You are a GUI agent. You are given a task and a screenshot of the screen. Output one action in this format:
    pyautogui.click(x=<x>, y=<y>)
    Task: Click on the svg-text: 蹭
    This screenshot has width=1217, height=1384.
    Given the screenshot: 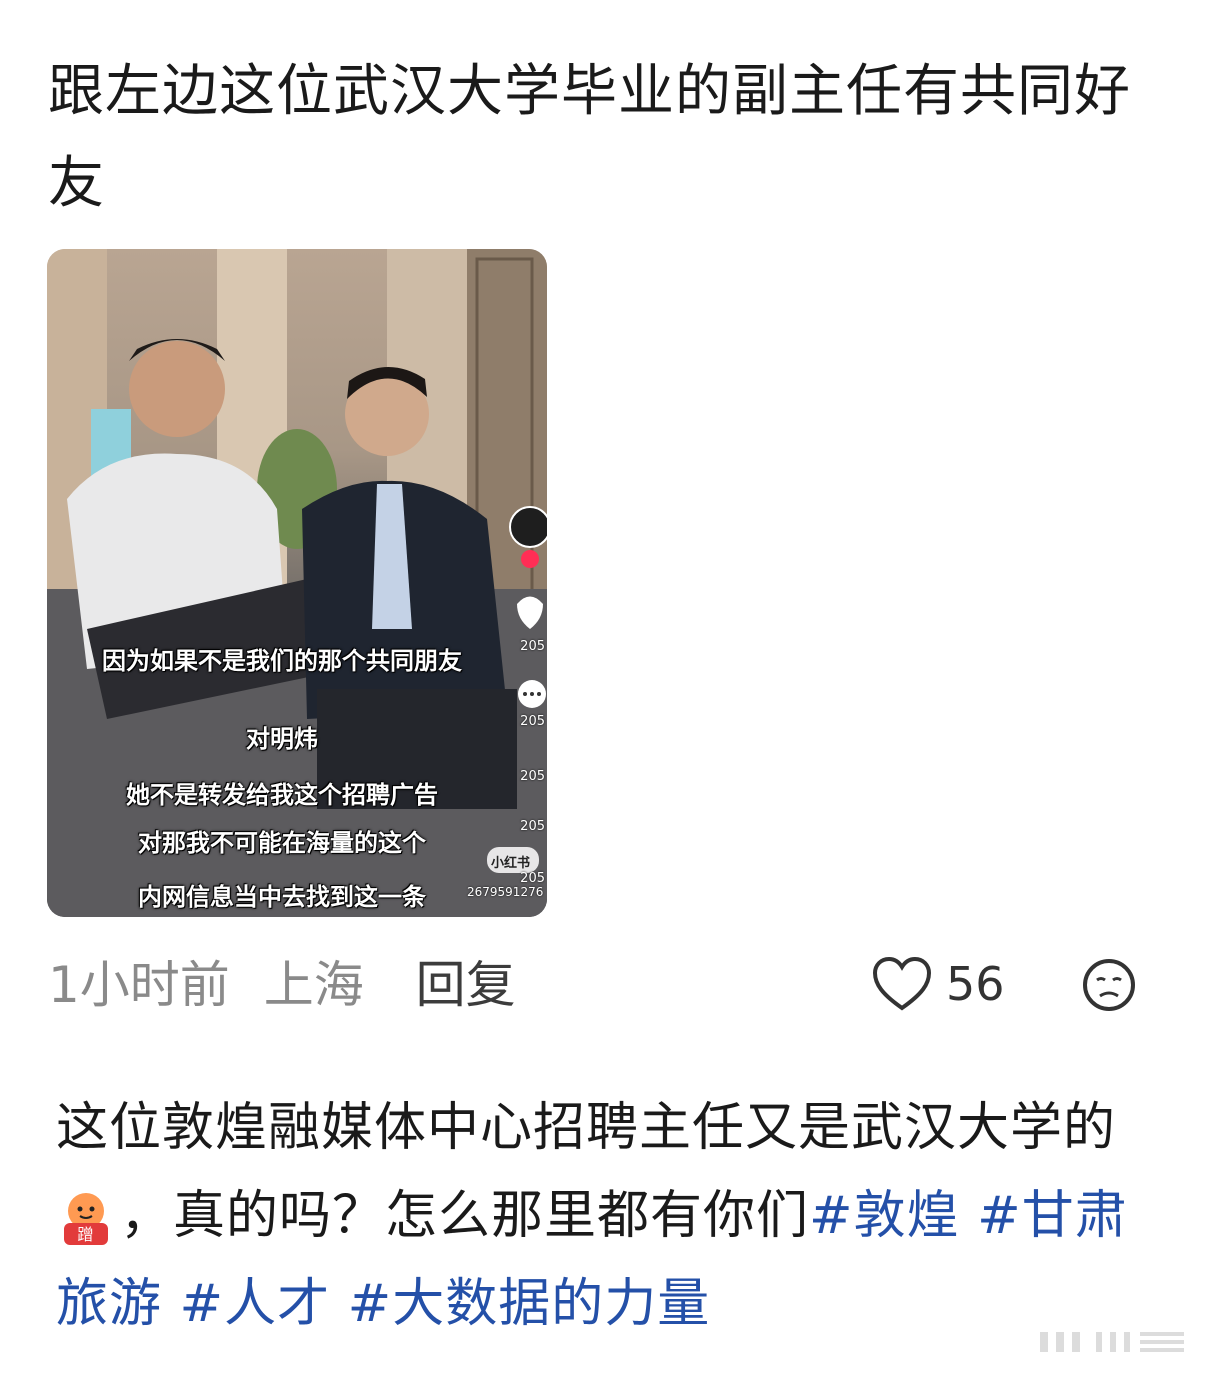 What is the action you would take?
    pyautogui.click(x=85, y=1234)
    